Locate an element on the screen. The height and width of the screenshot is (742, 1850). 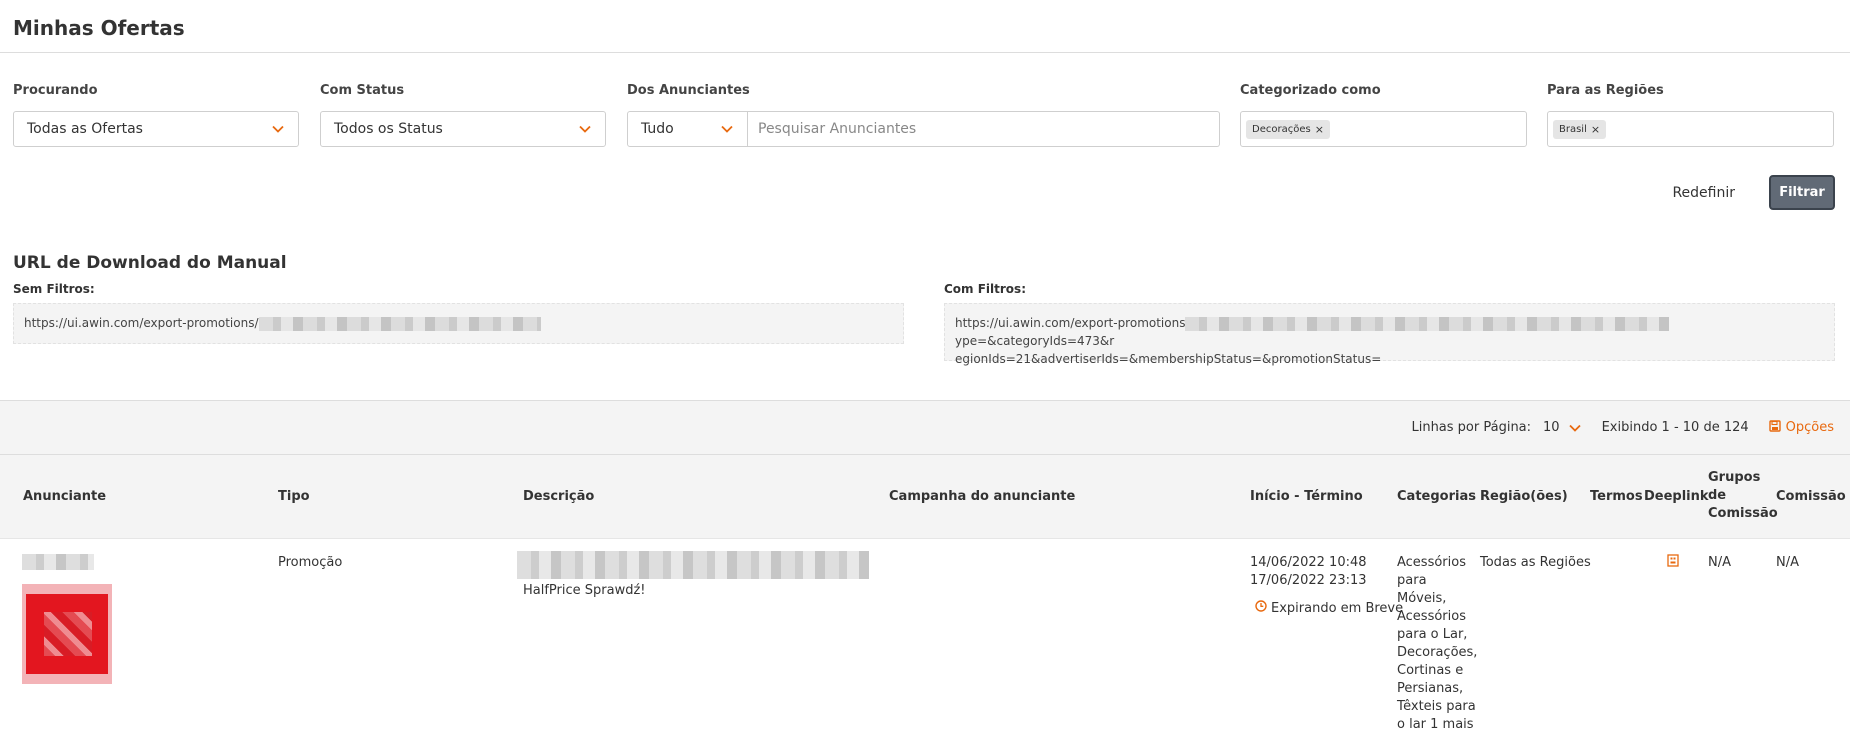
filter-actions: Redefinir Filtrar is located at coordinates (1753, 192).